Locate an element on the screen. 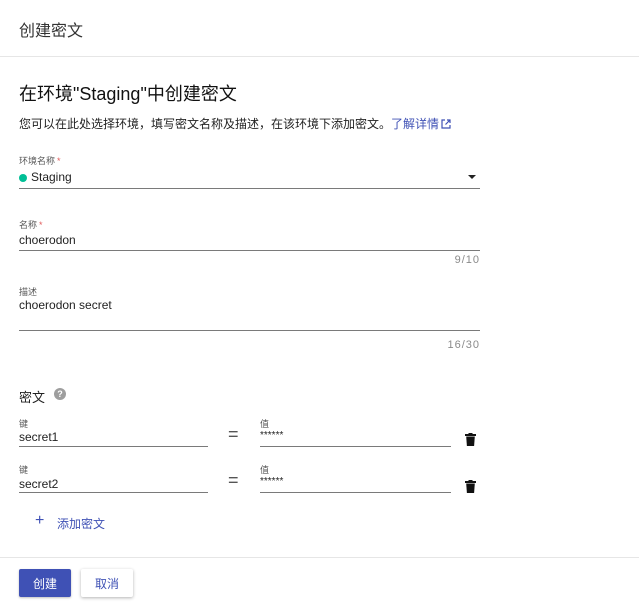  footer-divider is located at coordinates (319, 557).